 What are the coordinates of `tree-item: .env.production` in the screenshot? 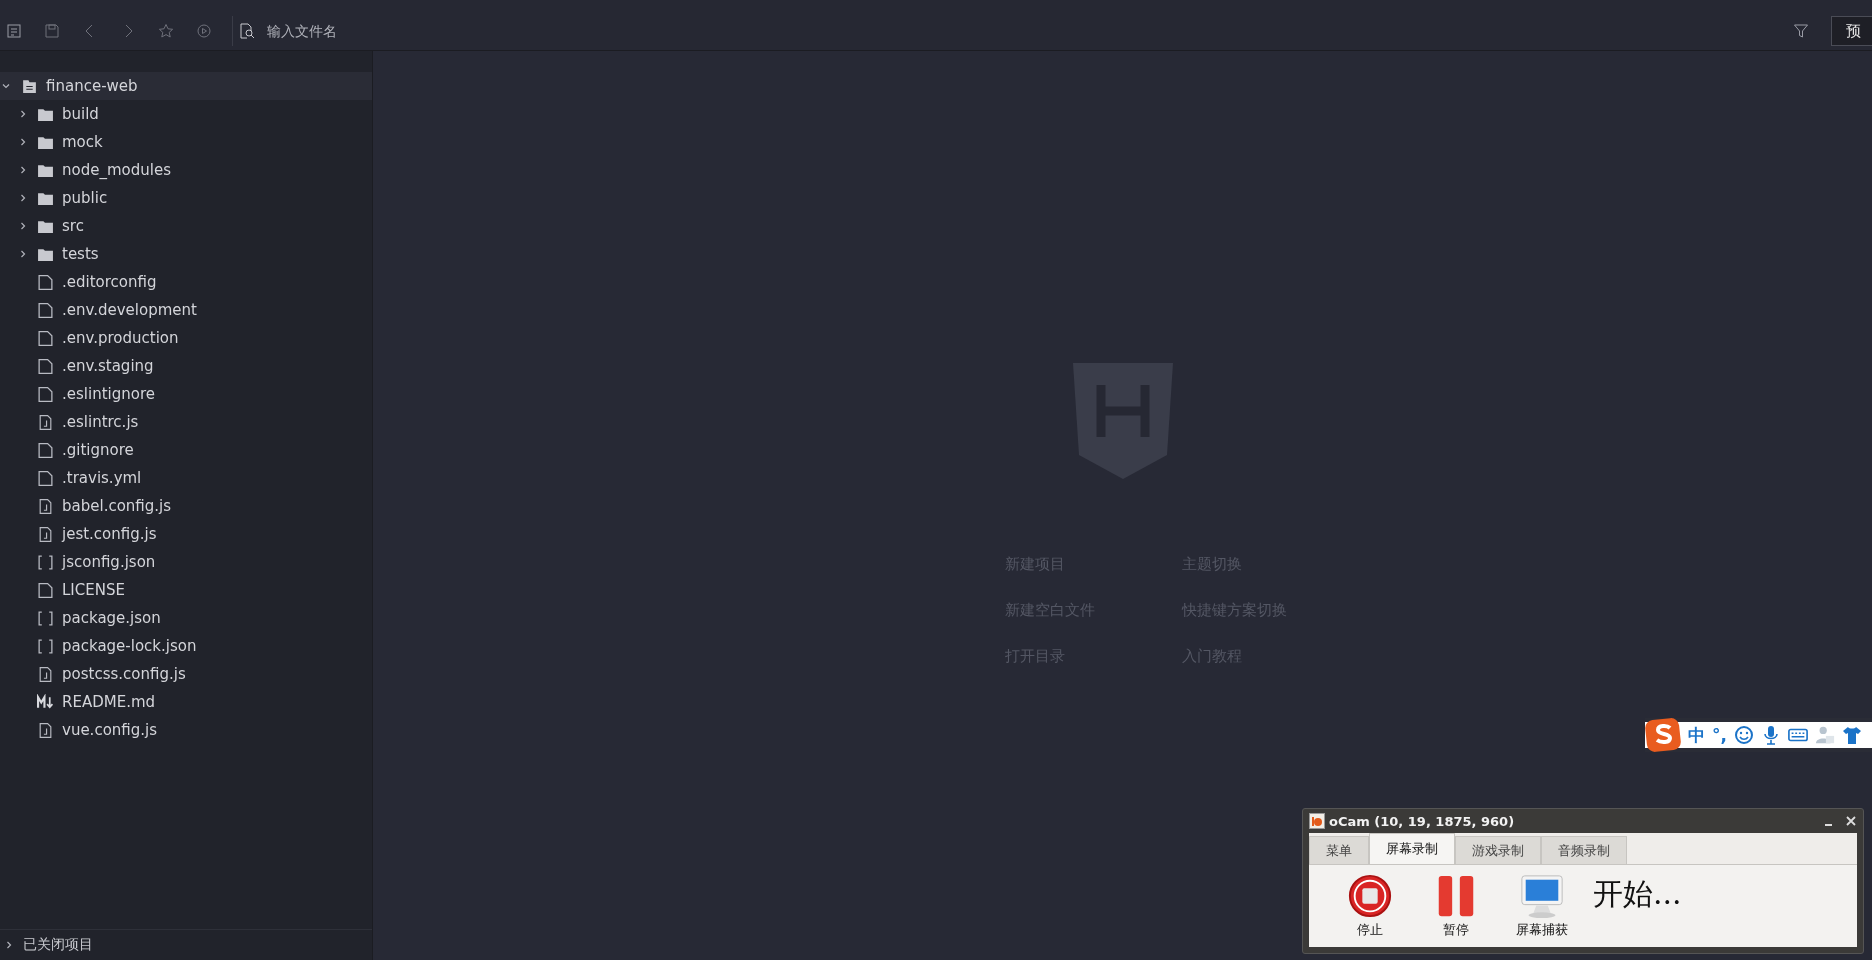 It's located at (186, 338).